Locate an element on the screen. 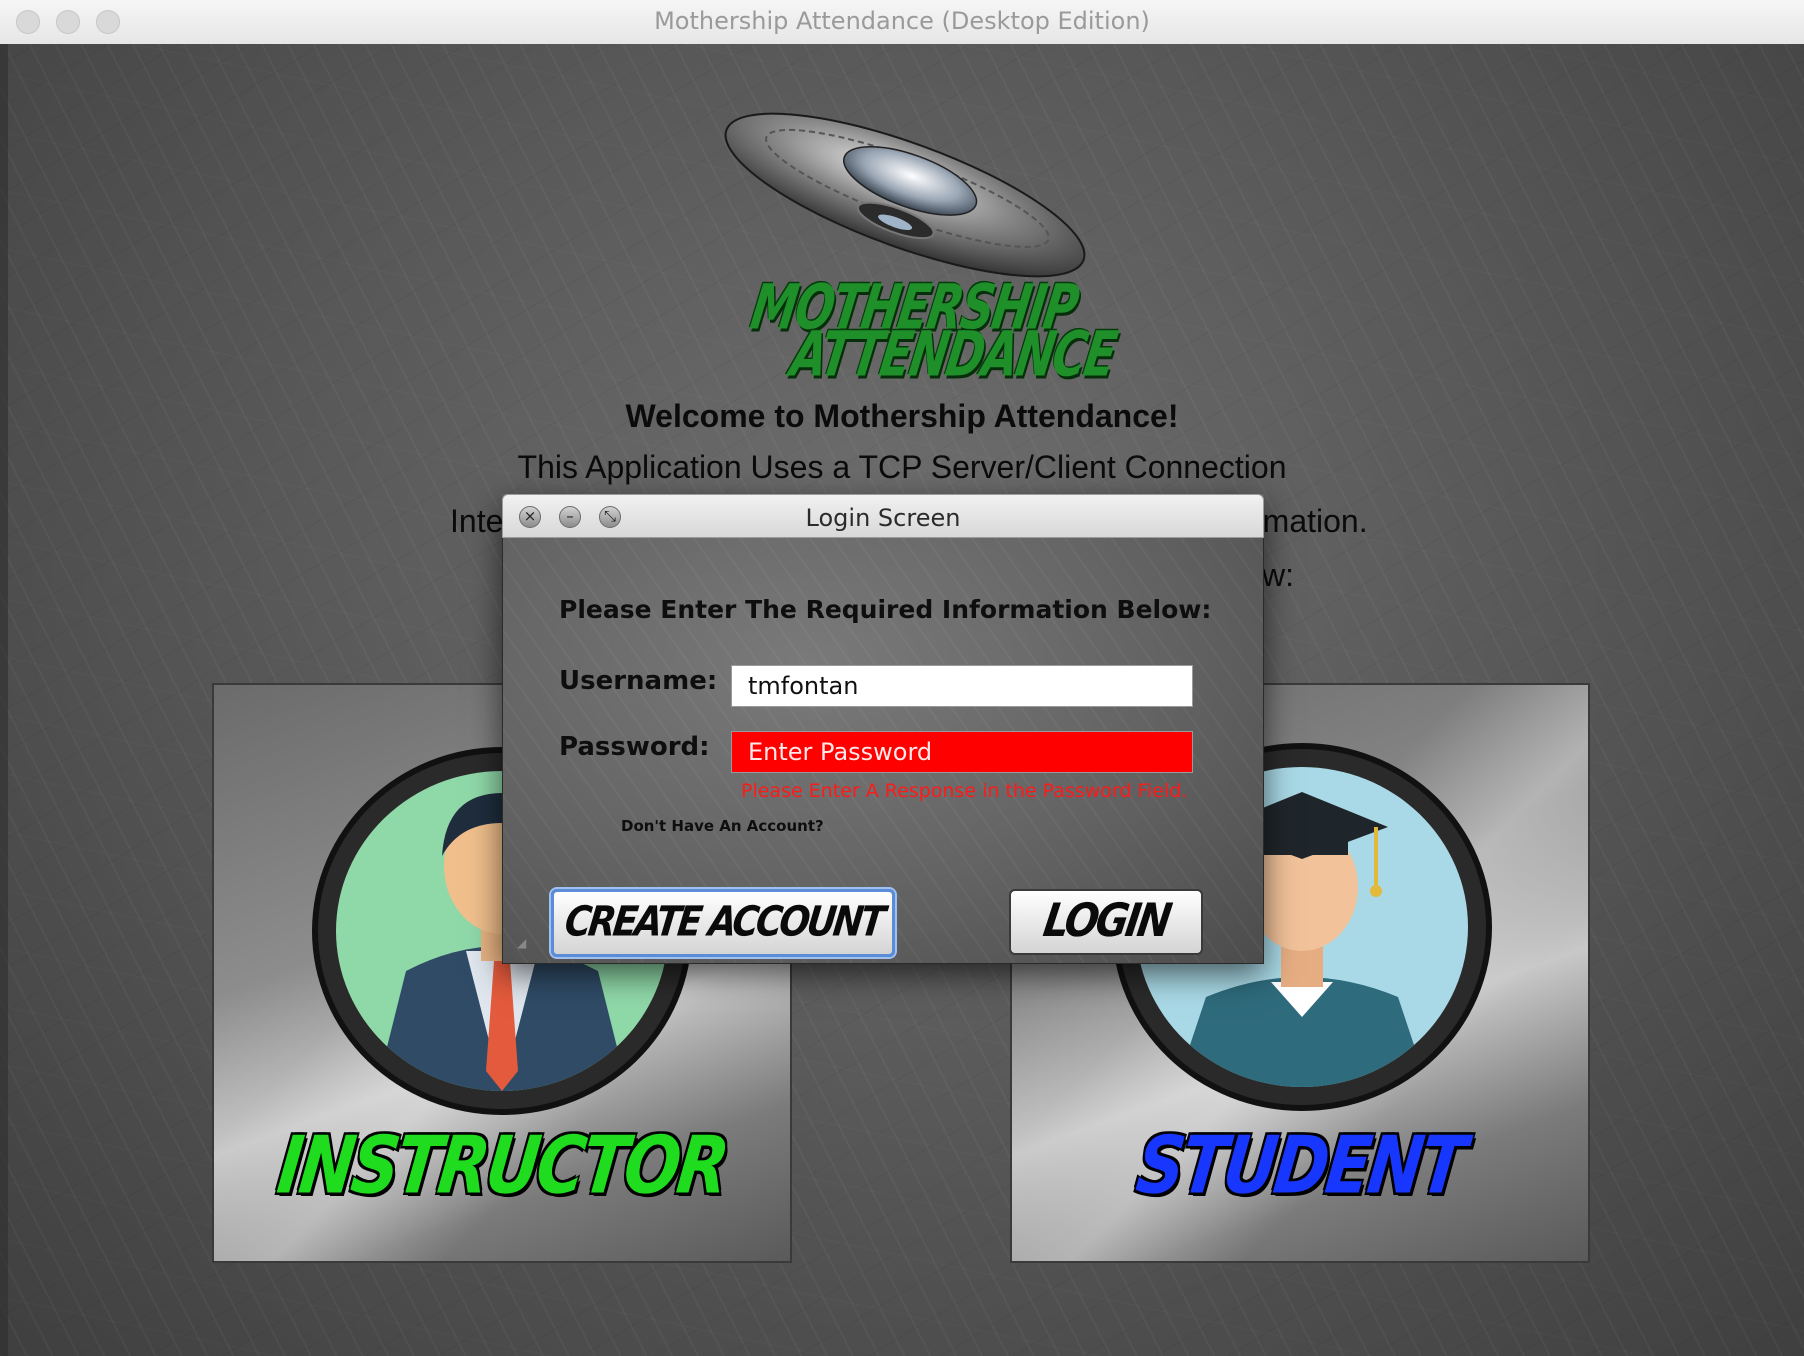 The width and height of the screenshot is (1804, 1356). login-button: LOGIN is located at coordinates (1106, 922).